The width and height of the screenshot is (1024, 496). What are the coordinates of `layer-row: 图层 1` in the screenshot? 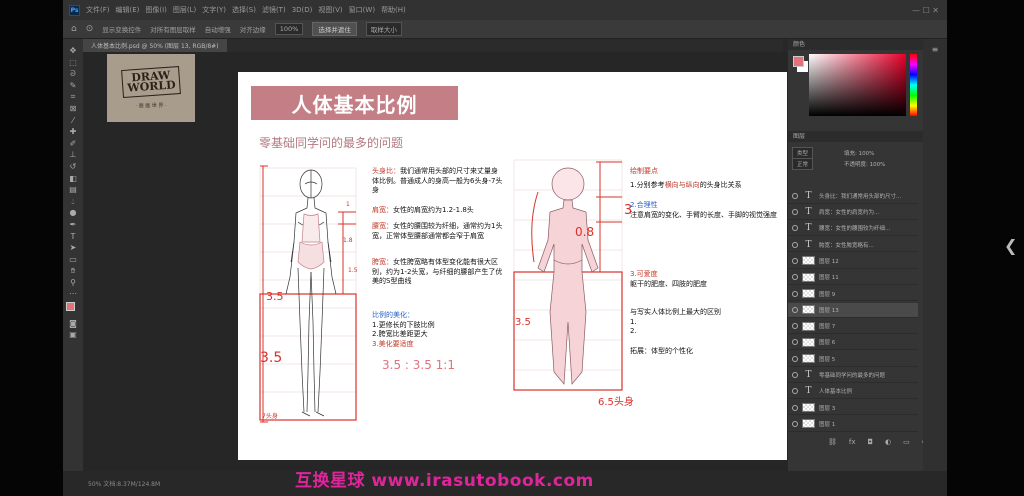 It's located at (853, 424).